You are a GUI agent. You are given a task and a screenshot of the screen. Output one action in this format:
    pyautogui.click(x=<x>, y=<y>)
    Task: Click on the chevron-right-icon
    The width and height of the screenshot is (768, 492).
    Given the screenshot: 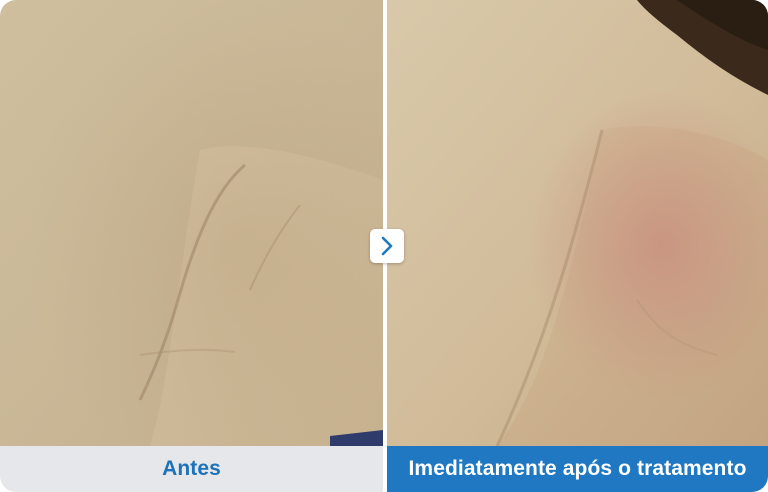 What is the action you would take?
    pyautogui.click(x=387, y=246)
    